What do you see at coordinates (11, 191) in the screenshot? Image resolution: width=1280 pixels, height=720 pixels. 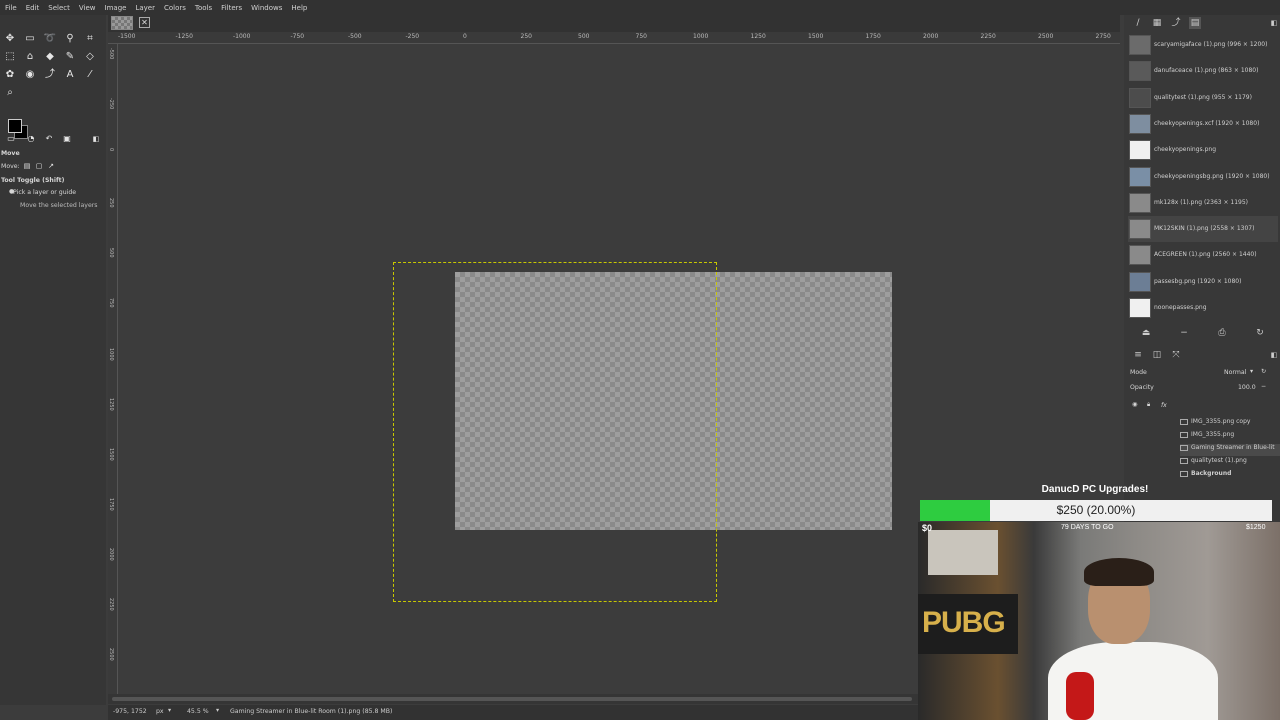 I see `radio-selected-icon: ●` at bounding box center [11, 191].